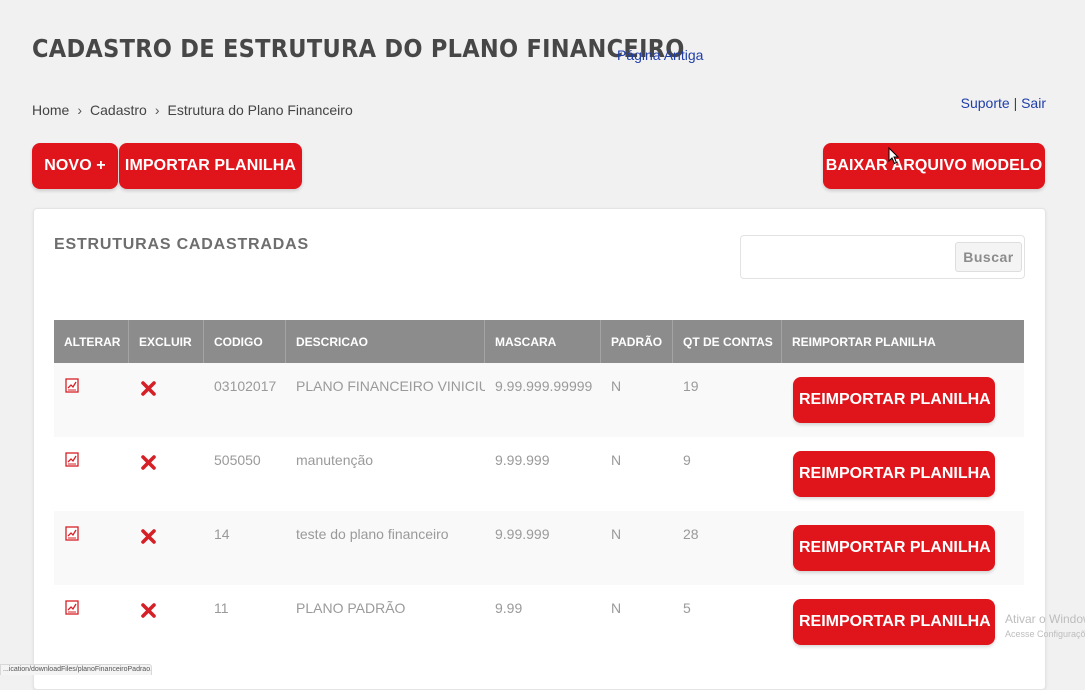 This screenshot has height=690, width=1085. Describe the element at coordinates (543, 341) in the screenshot. I see `column-header-mascara: MASCARA` at that location.